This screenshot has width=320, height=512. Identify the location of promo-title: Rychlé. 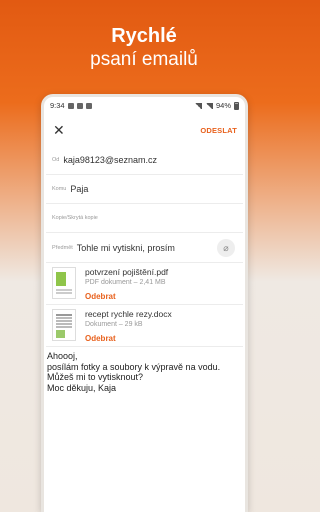
(144, 36).